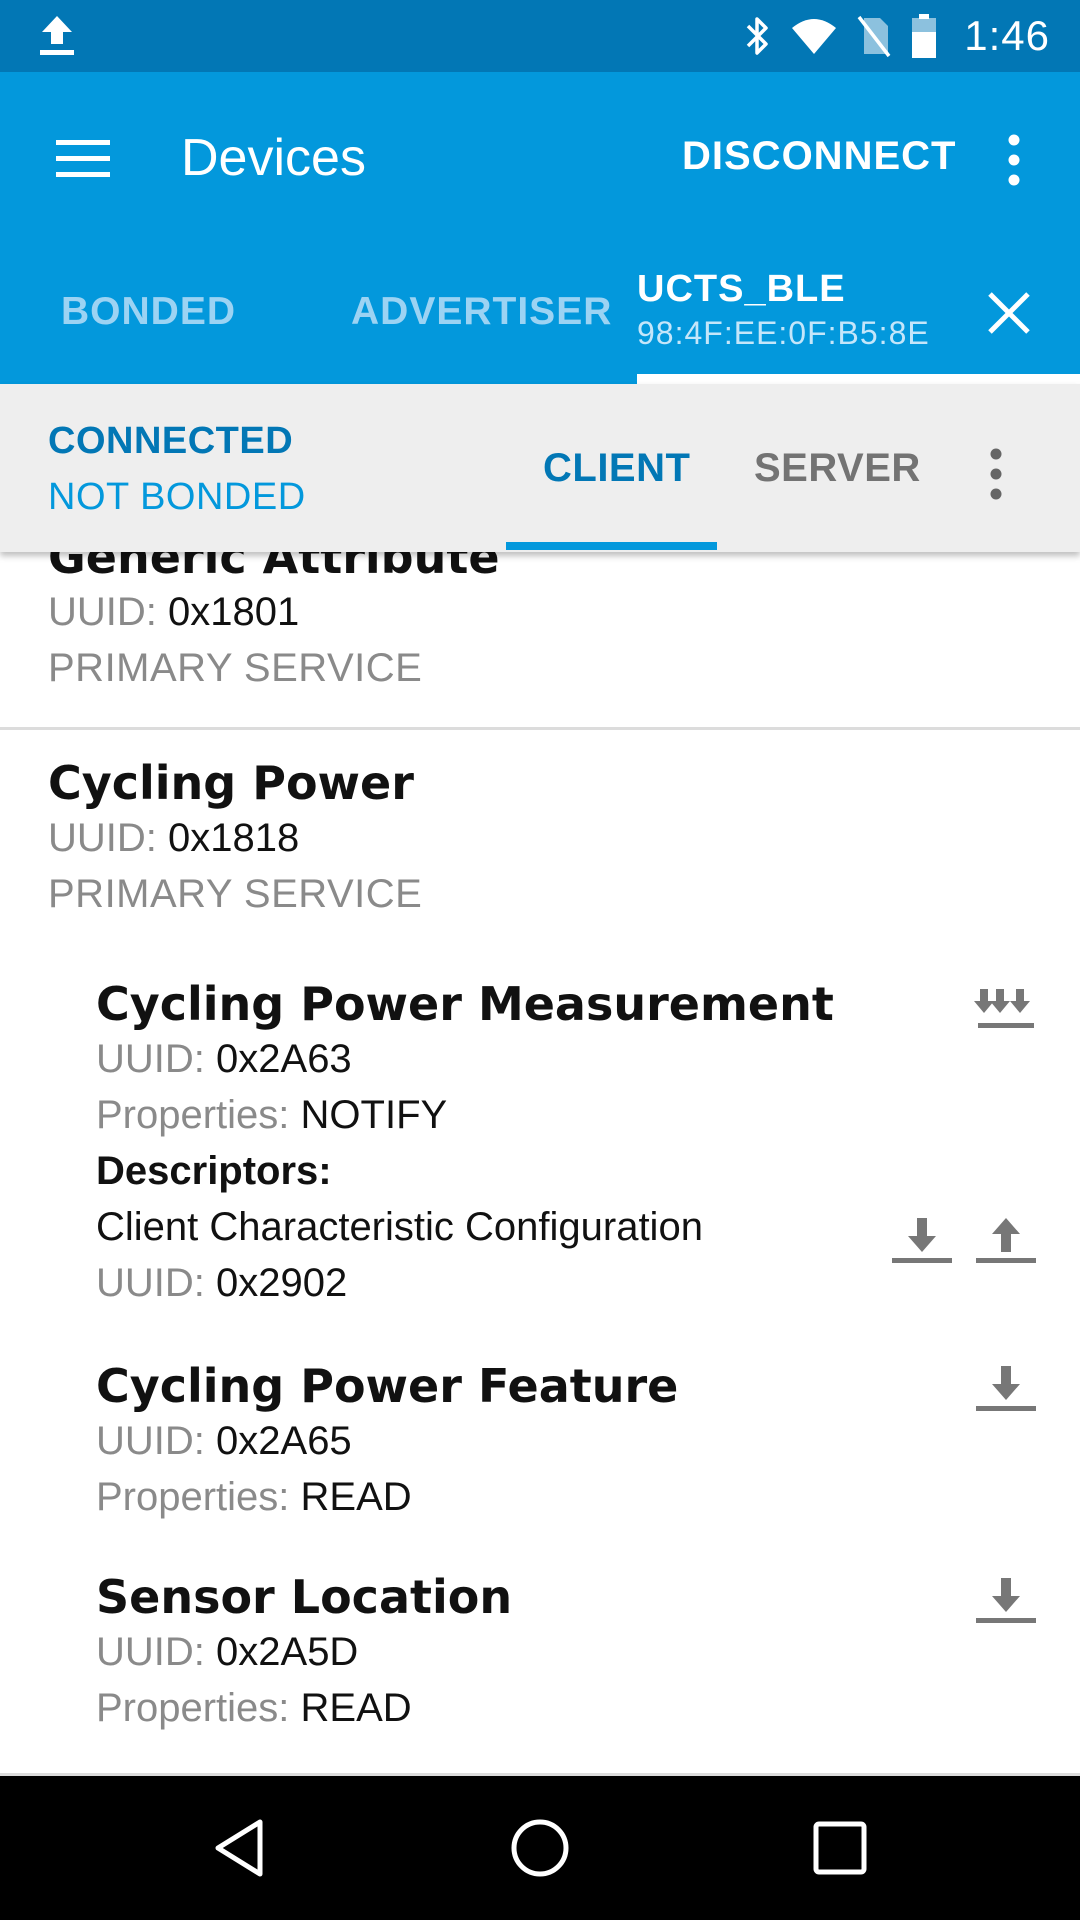 This screenshot has height=1920, width=1080. Describe the element at coordinates (924, 36) in the screenshot. I see `battery-icon` at that location.